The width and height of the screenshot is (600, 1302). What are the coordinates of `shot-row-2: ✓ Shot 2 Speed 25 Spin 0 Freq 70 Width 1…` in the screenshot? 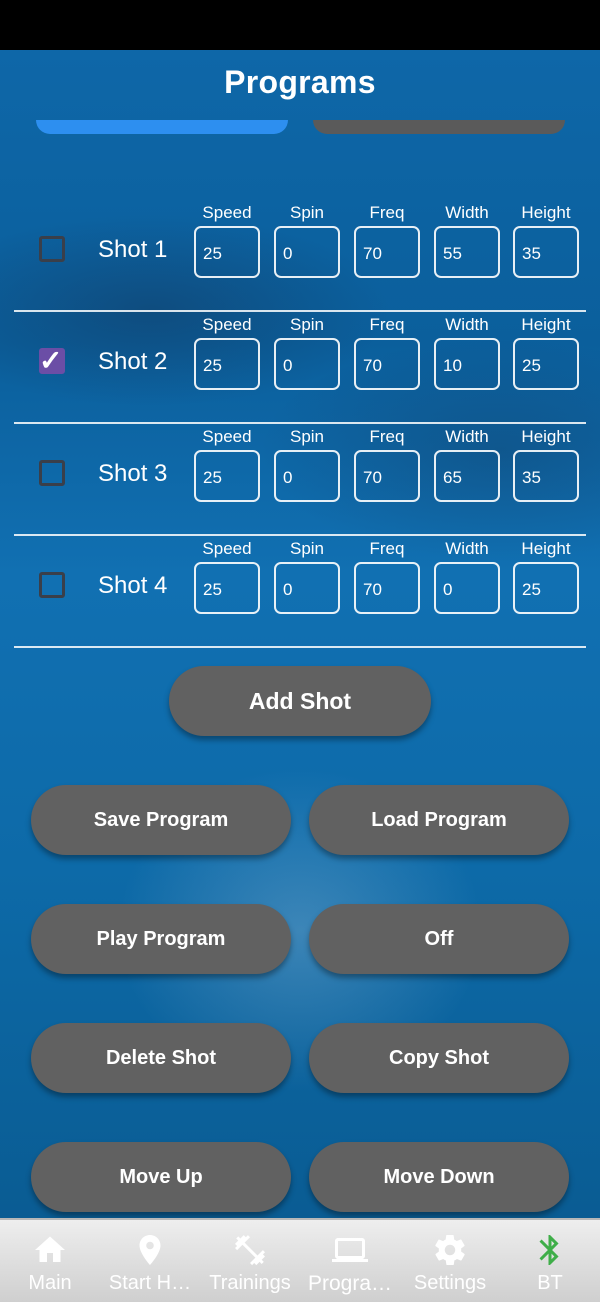 It's located at (300, 367).